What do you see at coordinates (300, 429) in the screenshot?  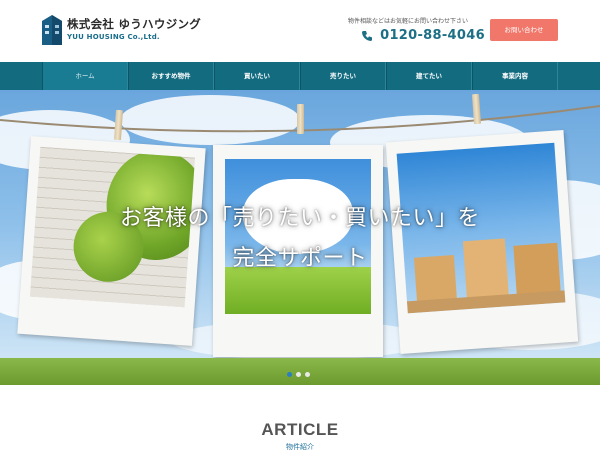 I see `article-section-title: ARTICLE` at bounding box center [300, 429].